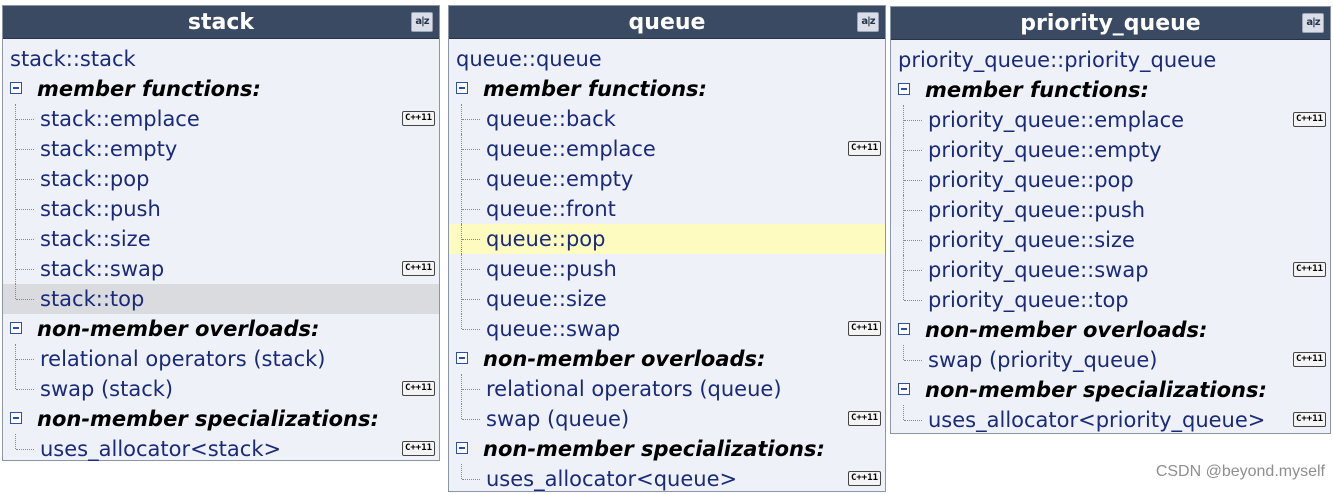 The width and height of the screenshot is (1333, 494). Describe the element at coordinates (611, 479) in the screenshot. I see `item-label: uses_allocator<queue>` at that location.